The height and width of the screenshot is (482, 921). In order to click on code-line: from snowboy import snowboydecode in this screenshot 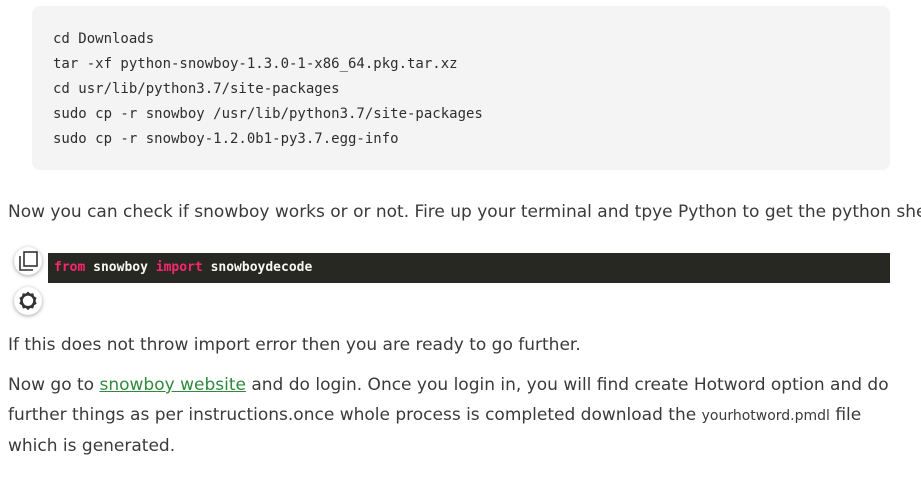, I will do `click(183, 268)`.